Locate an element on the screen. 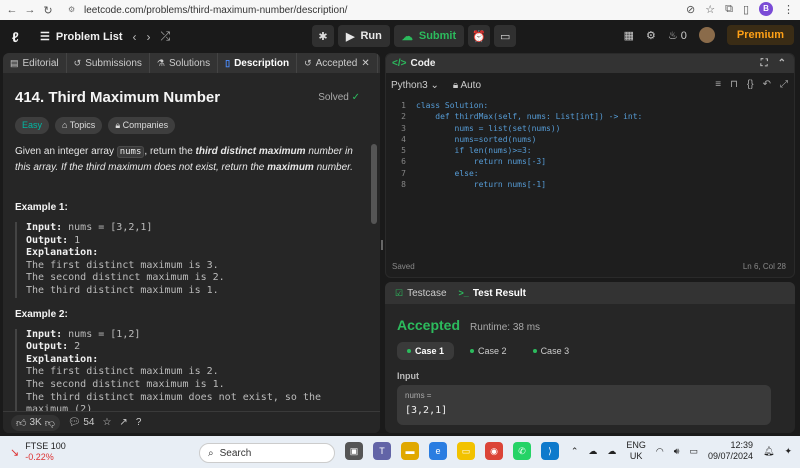 This screenshot has height=468, width=800. submit-button: ☁ Submit is located at coordinates (429, 36).